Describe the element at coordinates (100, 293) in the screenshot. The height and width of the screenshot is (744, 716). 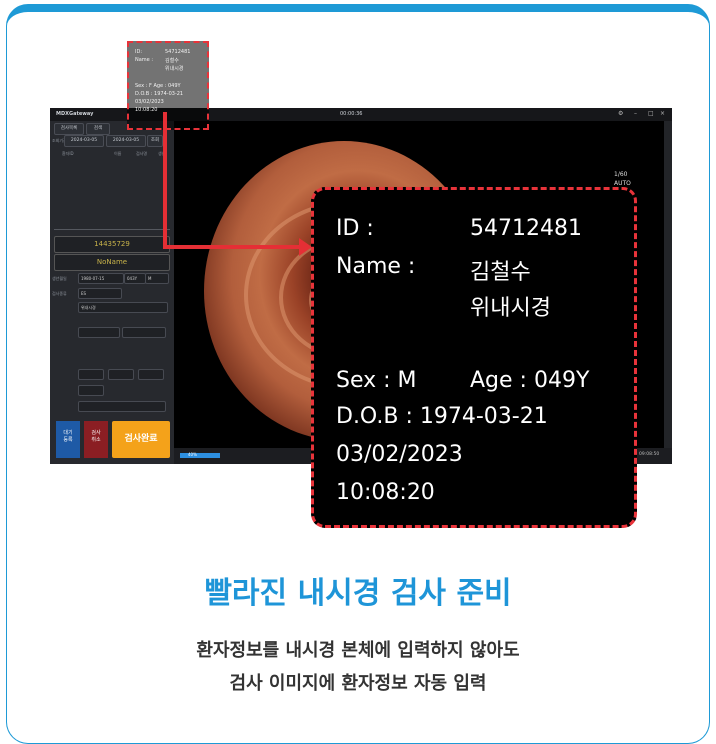
I see `exam-type-field: ES` at that location.